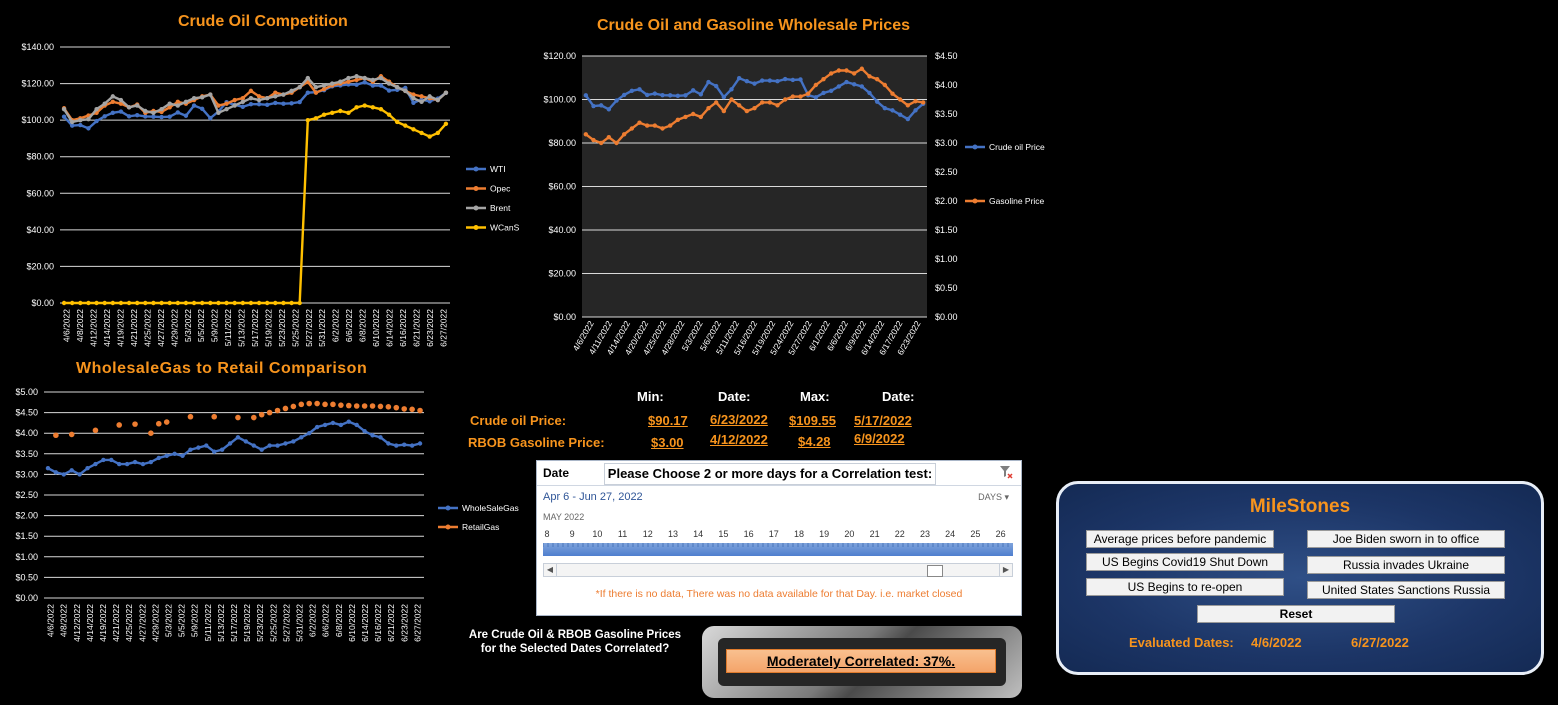  What do you see at coordinates (1005, 570) in the screenshot?
I see `scroll-right-button: ▶` at bounding box center [1005, 570].